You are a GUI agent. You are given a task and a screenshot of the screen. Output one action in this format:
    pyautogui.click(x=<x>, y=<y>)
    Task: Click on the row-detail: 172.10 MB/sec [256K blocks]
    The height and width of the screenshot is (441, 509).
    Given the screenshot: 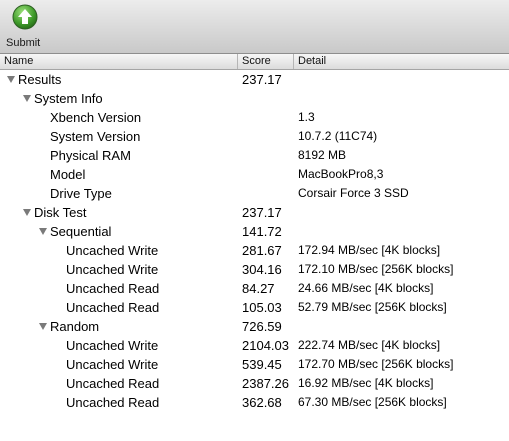 What is the action you would take?
    pyautogui.click(x=376, y=269)
    